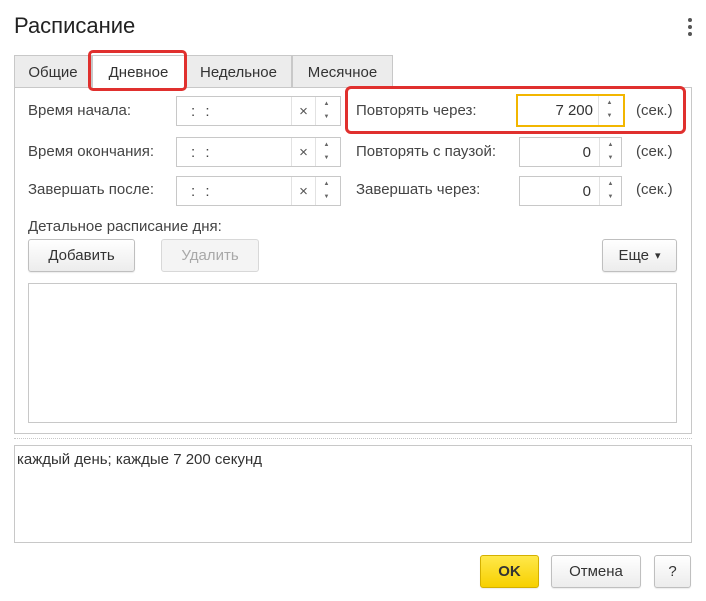  I want to click on repeat-every-stepper: ▲ ▼, so click(609, 110).